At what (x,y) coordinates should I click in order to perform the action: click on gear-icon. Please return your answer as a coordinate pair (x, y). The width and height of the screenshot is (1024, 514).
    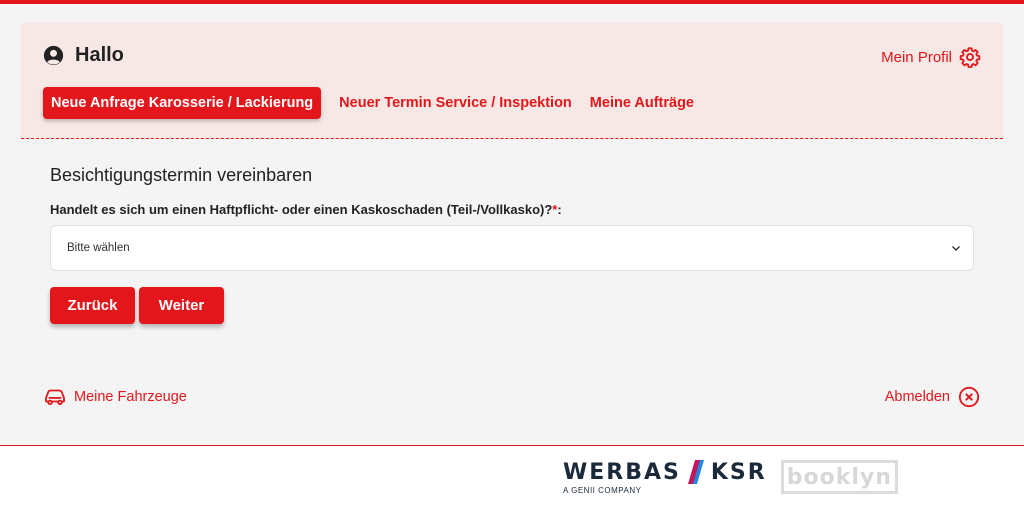
    Looking at the image, I should click on (970, 57).